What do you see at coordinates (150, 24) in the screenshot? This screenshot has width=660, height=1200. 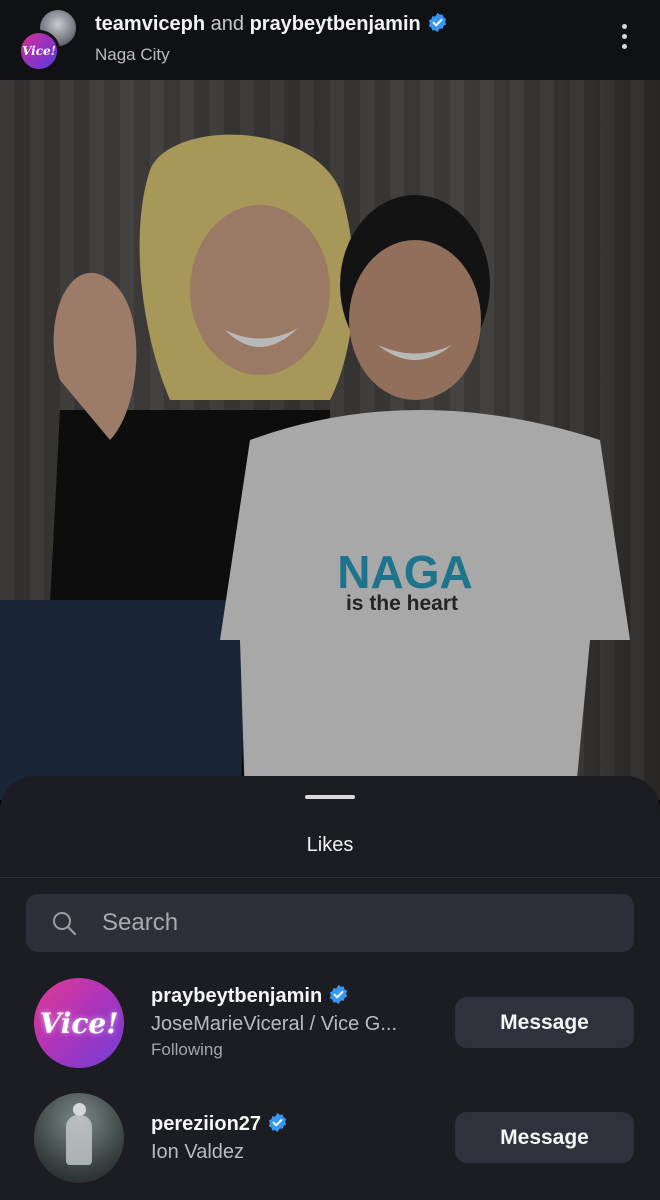 I see `author-username: teamviceph` at bounding box center [150, 24].